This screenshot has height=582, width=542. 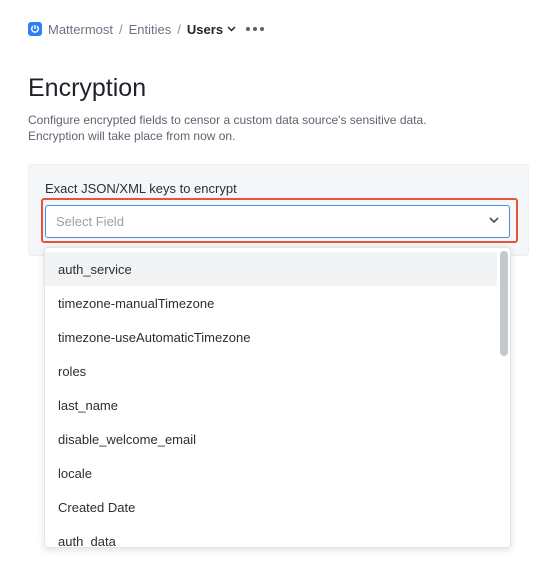 What do you see at coordinates (90, 221) in the screenshot?
I see `select-placeholder: Select Field` at bounding box center [90, 221].